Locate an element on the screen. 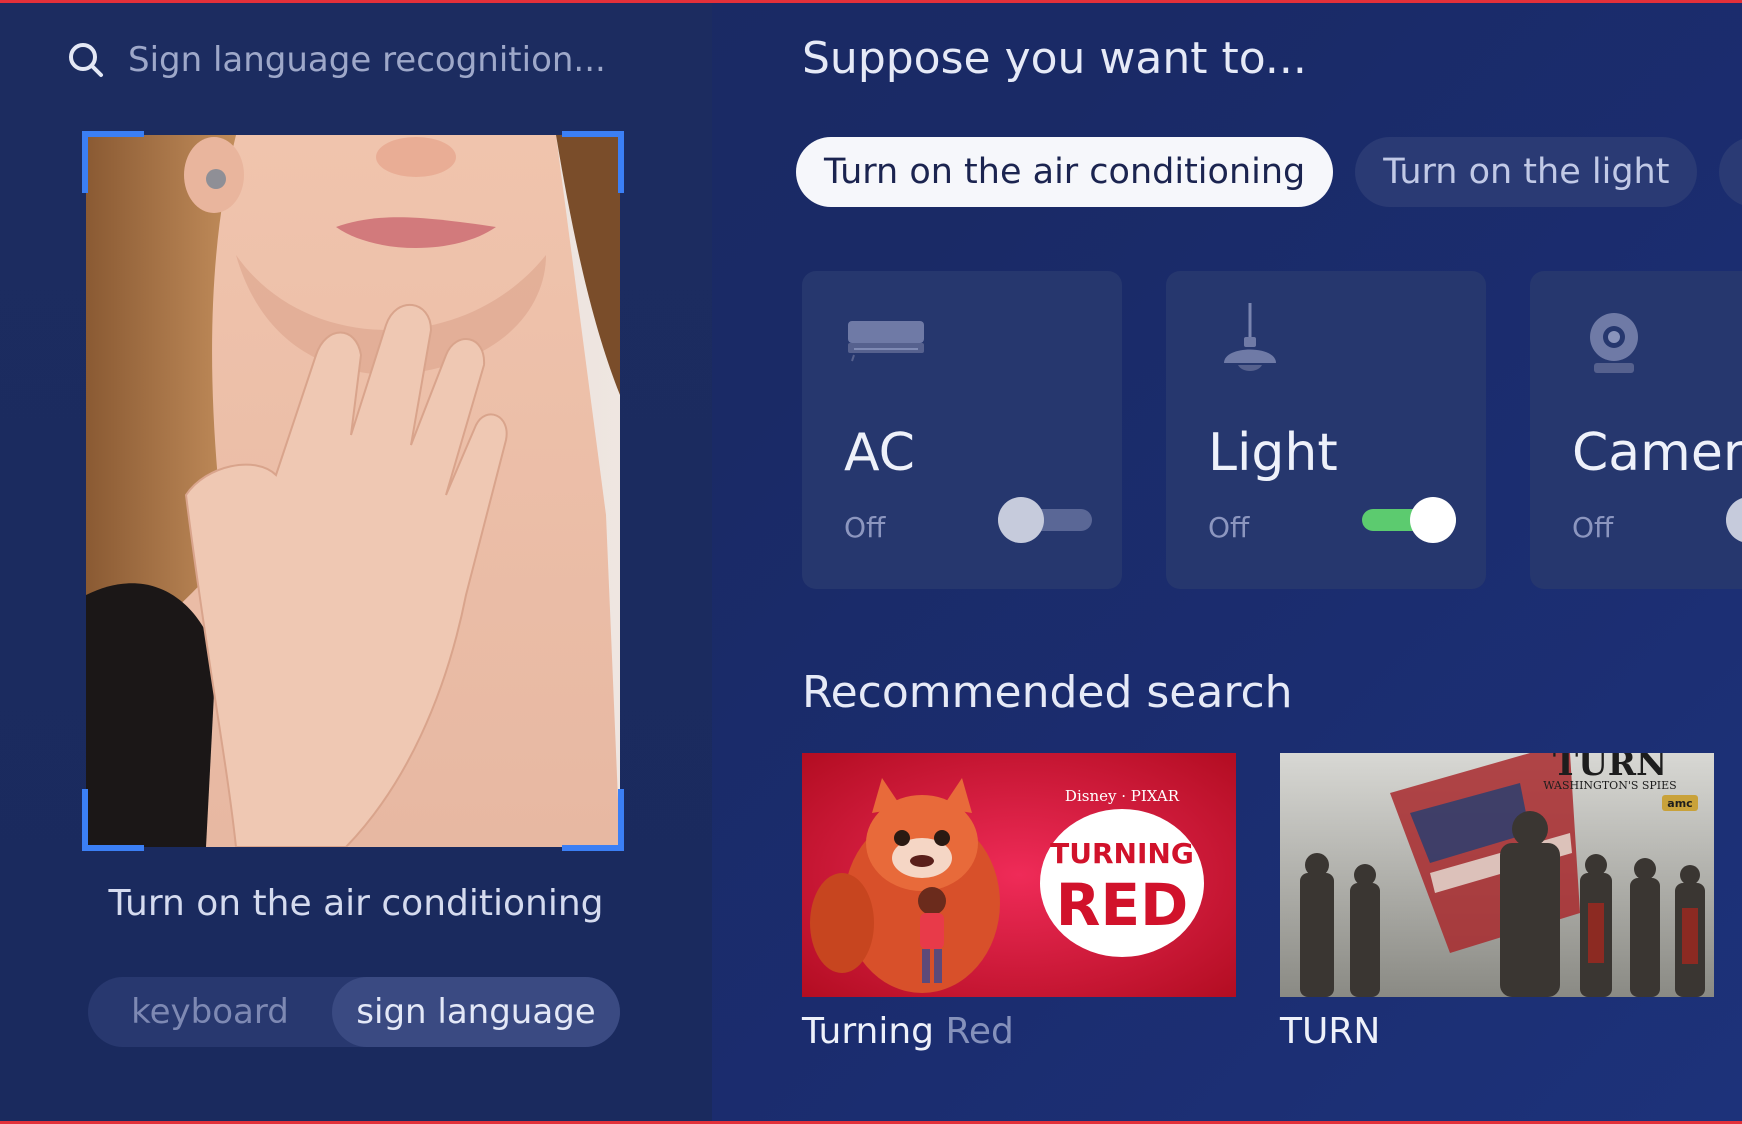  keyboard-mode-button: keyboard is located at coordinates (210, 1012).